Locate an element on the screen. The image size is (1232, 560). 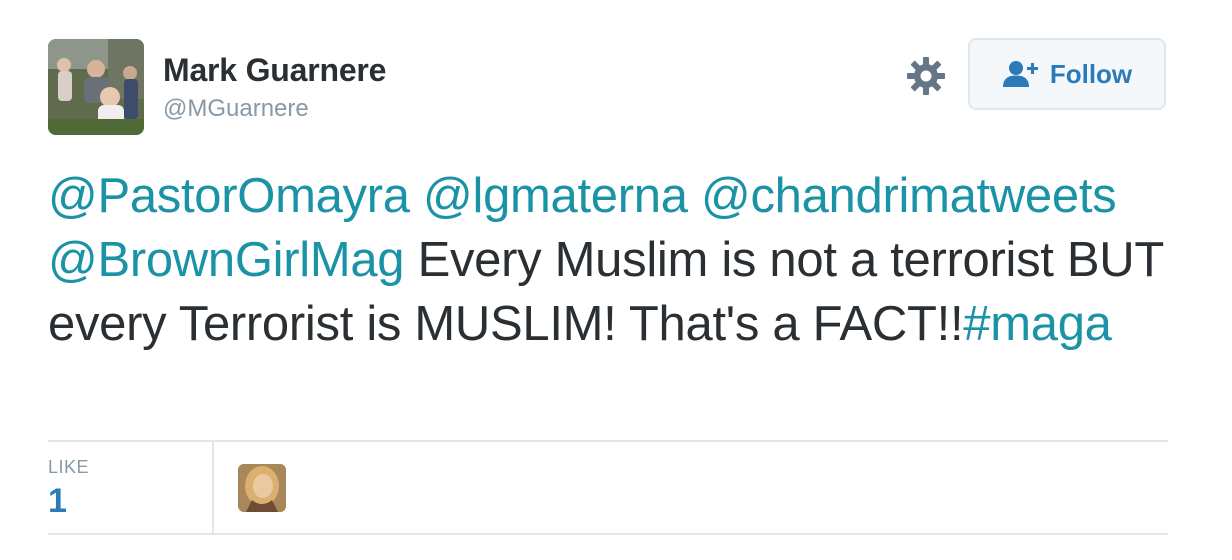
stats-divider-vertical is located at coordinates (213, 487).